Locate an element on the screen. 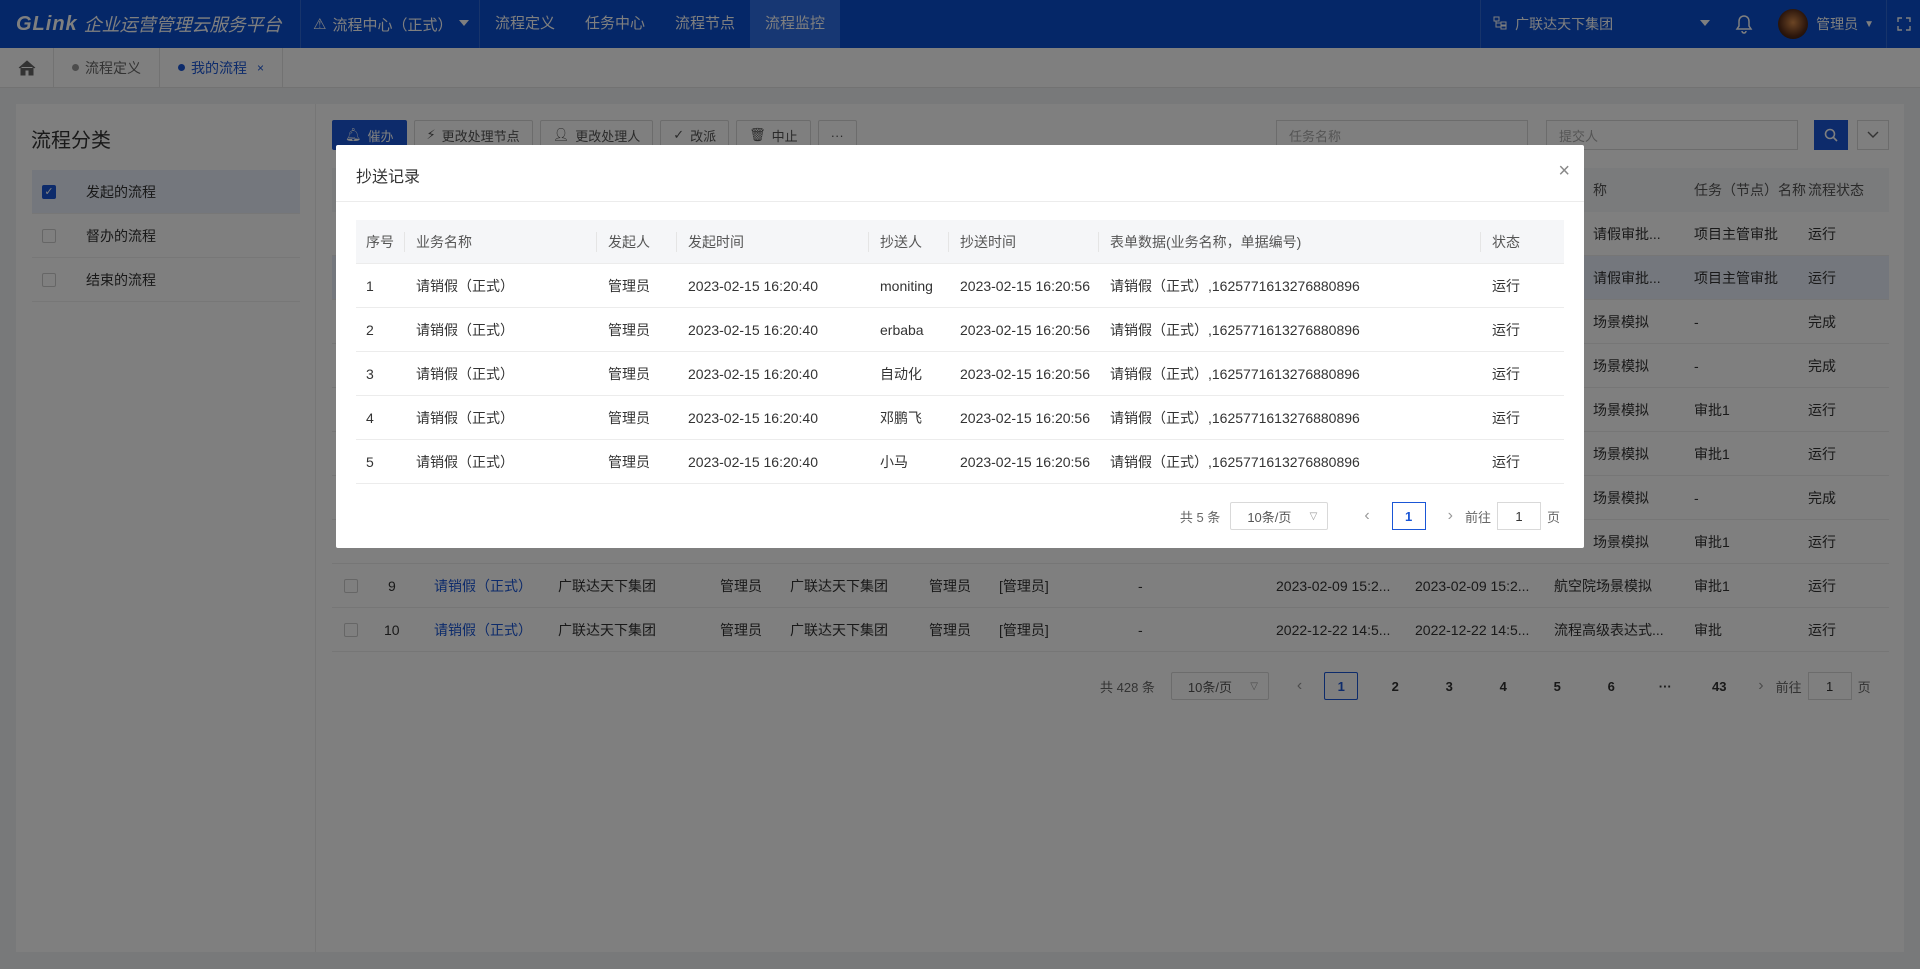 Image resolution: width=1920 pixels, height=969 pixels. goto-unit: 页 is located at coordinates (1553, 517).